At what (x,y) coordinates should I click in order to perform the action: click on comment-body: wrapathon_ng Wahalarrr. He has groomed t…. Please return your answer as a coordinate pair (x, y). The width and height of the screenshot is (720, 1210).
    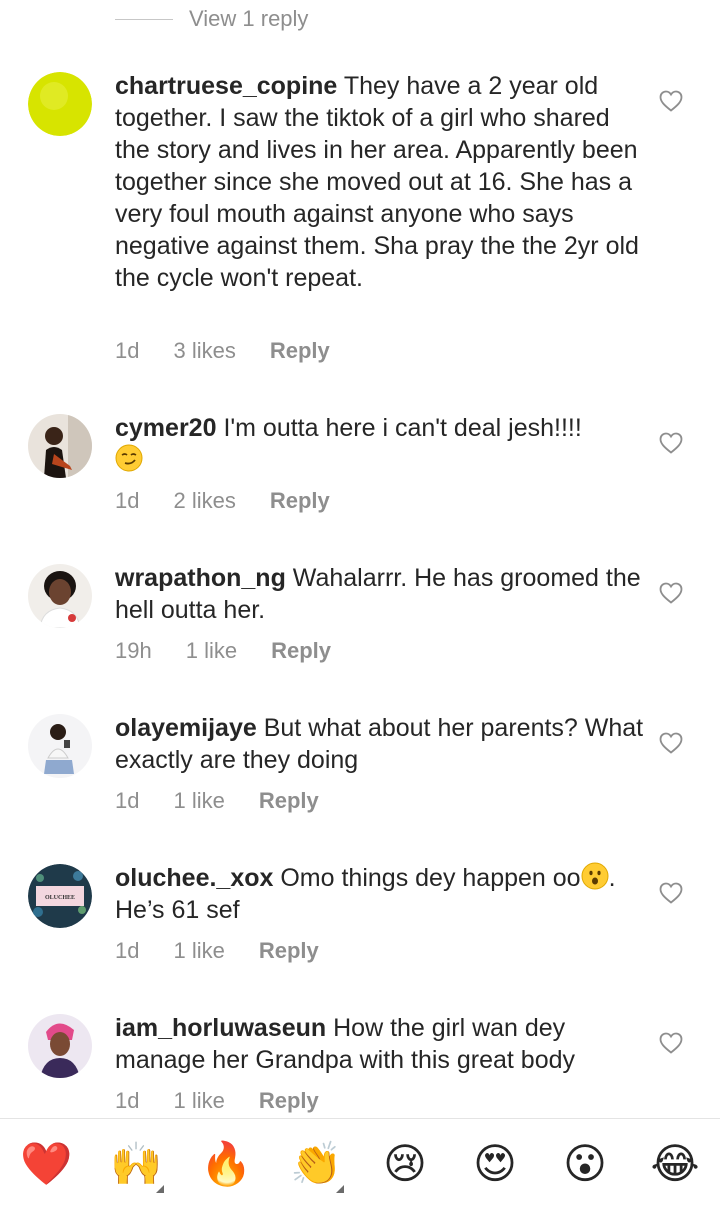
    Looking at the image, I should click on (380, 594).